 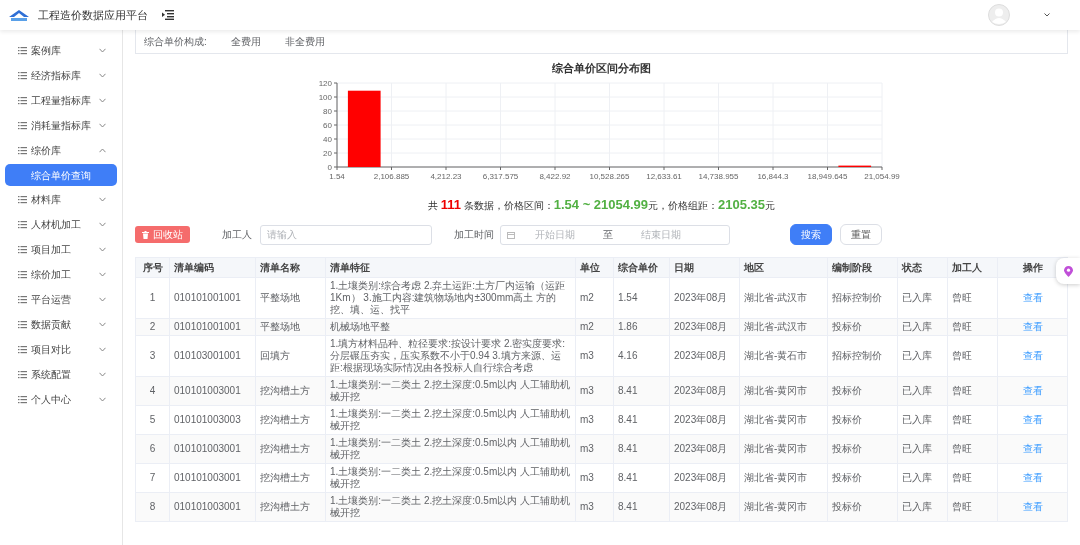 I want to click on sidebar-item: 项目加工, so click(x=61, y=249).